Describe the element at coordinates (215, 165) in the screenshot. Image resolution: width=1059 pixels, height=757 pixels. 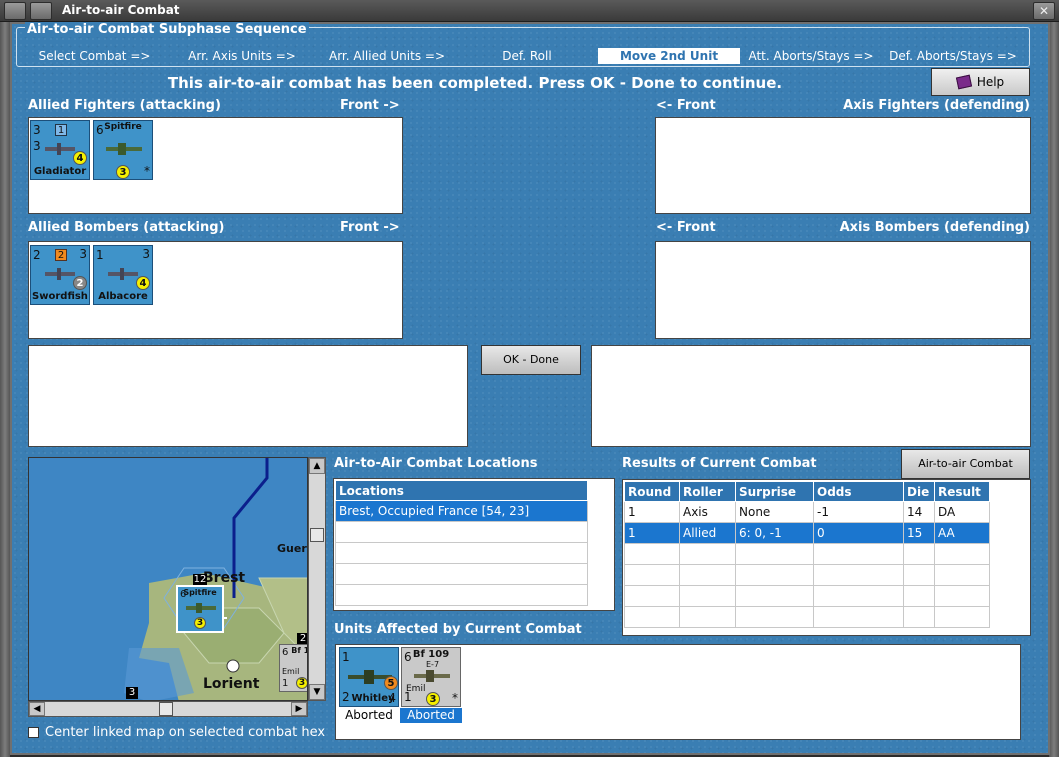
I see `allied-fighters-box: 3 1 3 4 Gladiator 6 Spitfire 3 *` at that location.